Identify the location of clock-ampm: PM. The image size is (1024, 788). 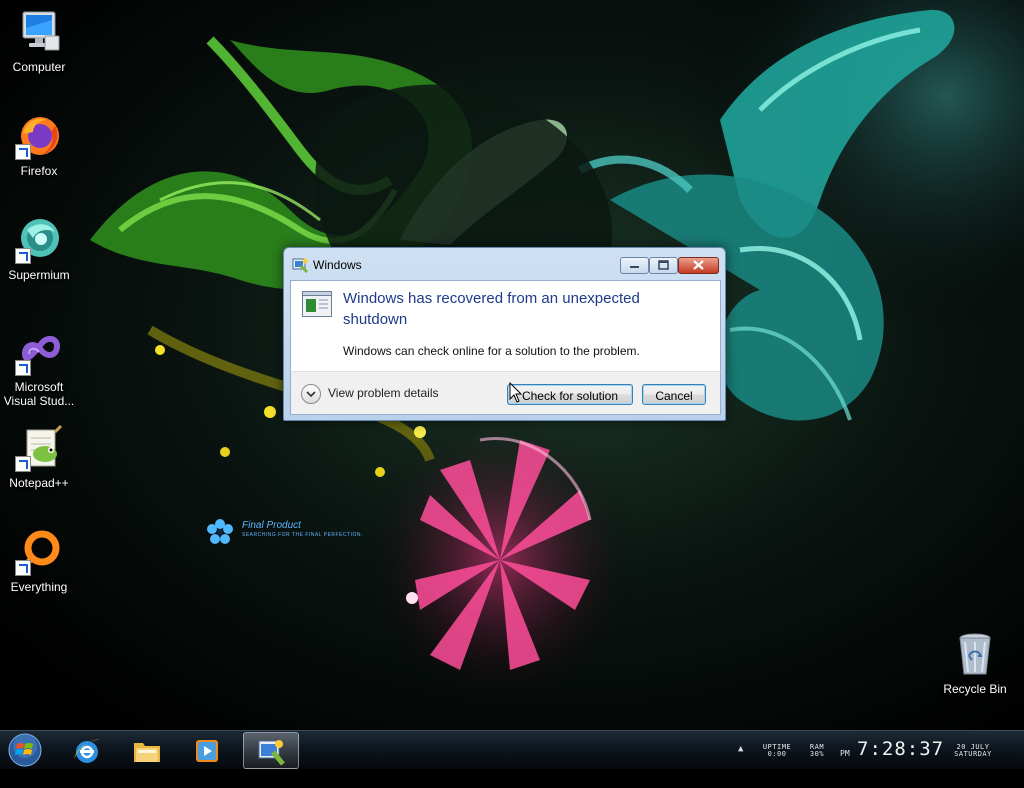
(845, 753).